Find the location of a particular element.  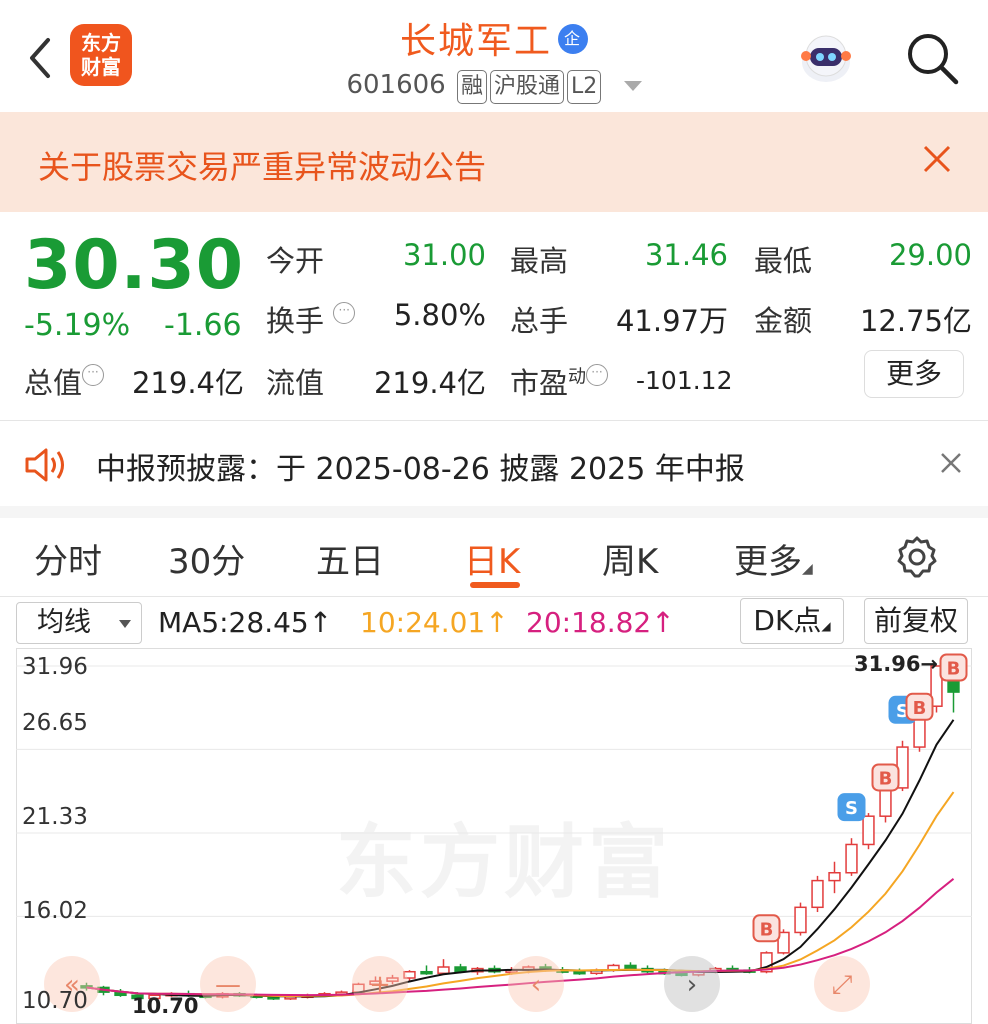

next-button: › is located at coordinates (692, 984).